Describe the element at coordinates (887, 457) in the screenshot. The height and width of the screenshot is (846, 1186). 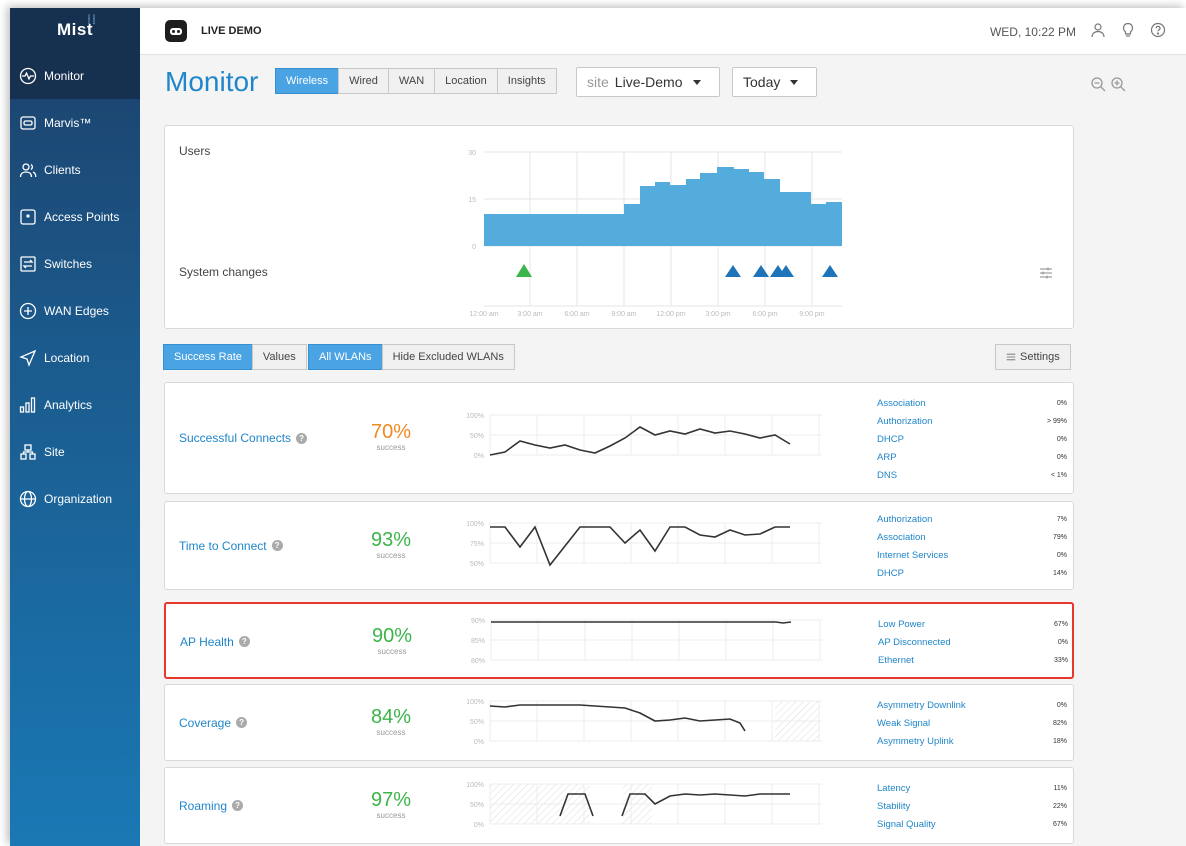
I see `classifier-name: ARP` at that location.